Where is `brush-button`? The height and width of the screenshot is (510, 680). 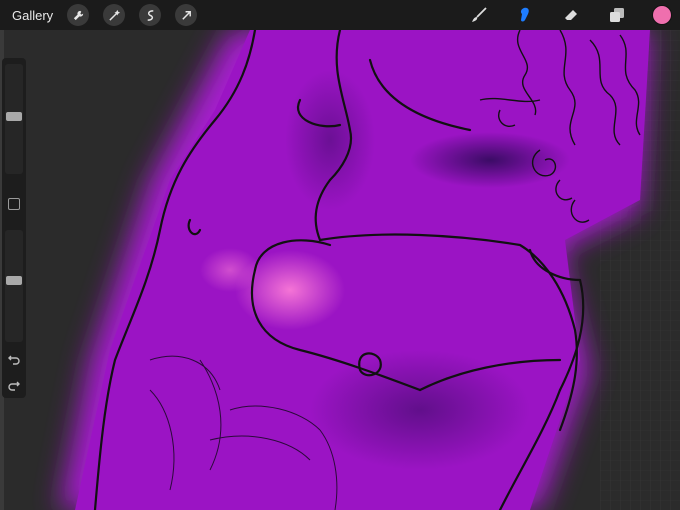
brush-button is located at coordinates (479, 15).